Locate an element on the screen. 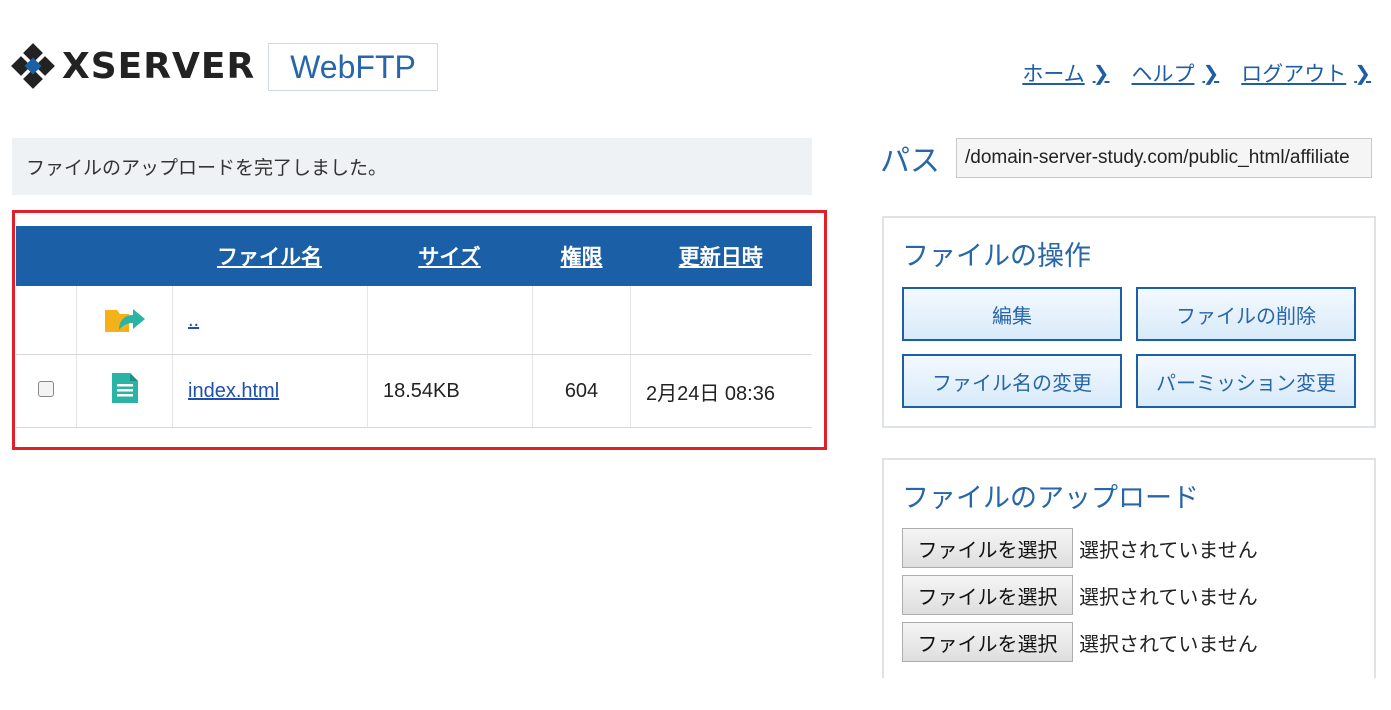 Image resolution: width=1391 pixels, height=710 pixels. upload-complete-notice: ファイルのアップロードを完了しました。 is located at coordinates (412, 166).